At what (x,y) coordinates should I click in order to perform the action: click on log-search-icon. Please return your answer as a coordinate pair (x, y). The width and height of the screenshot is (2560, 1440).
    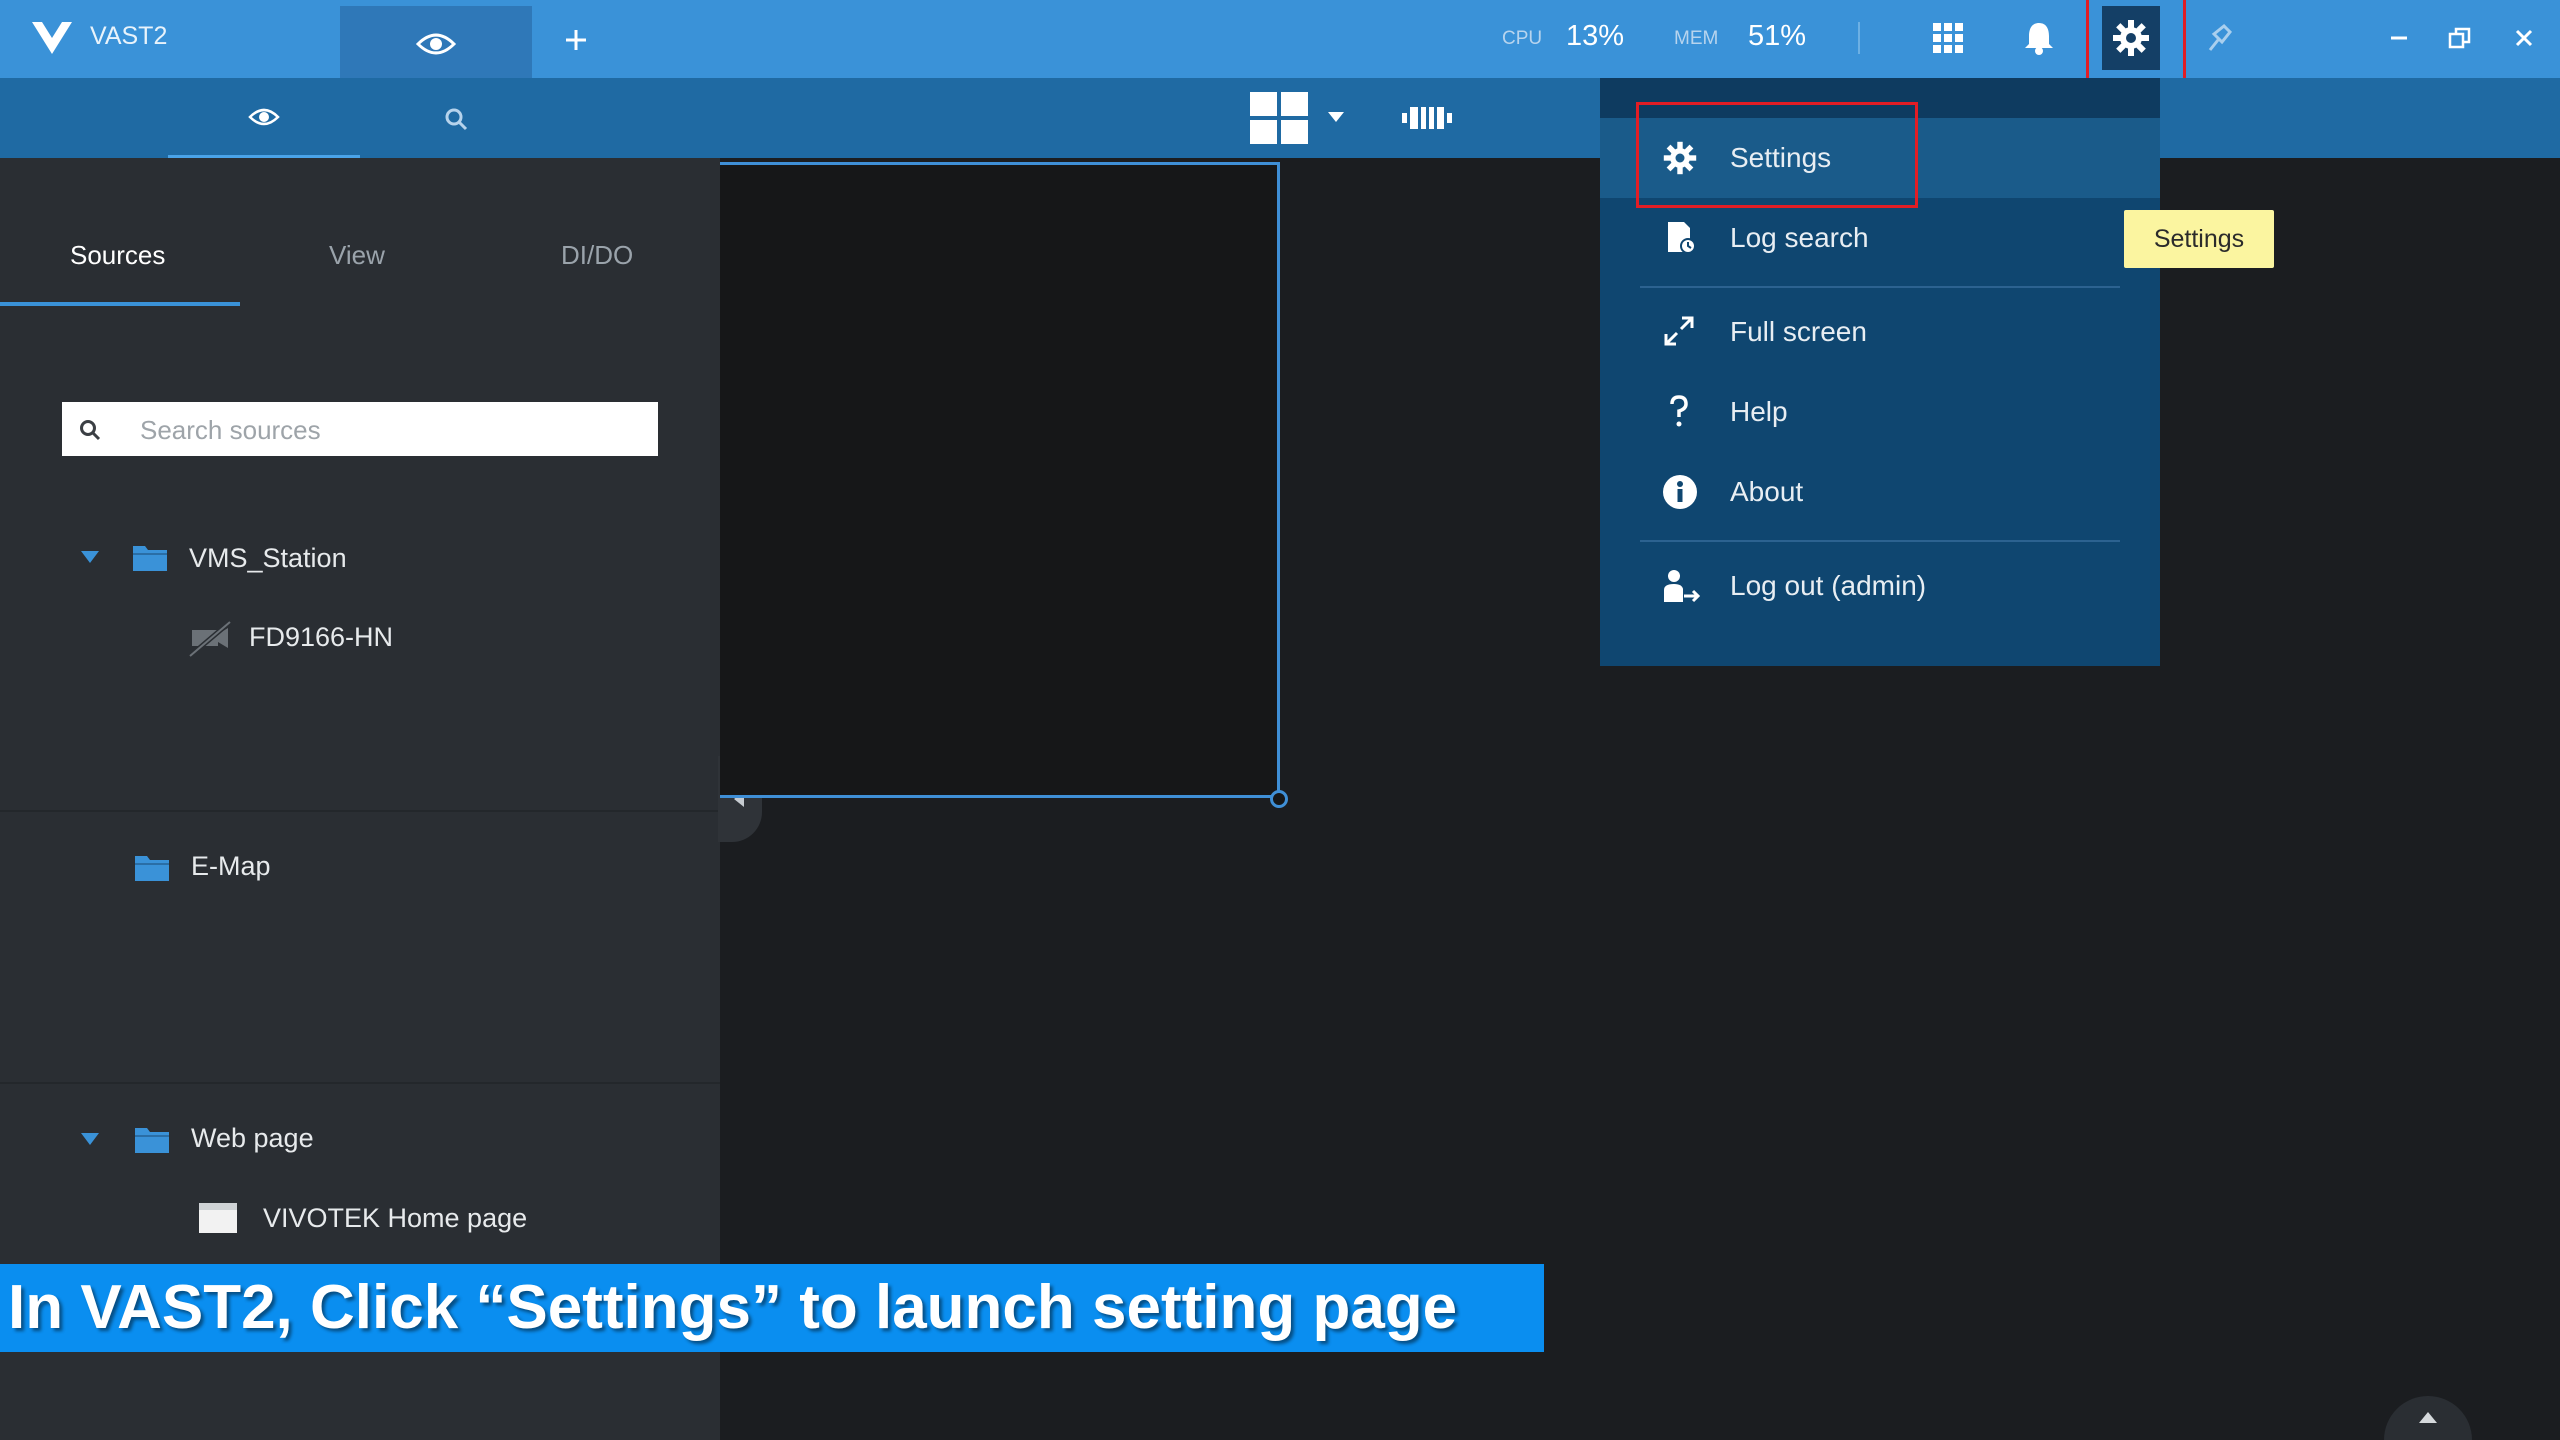
    Looking at the image, I should click on (1682, 238).